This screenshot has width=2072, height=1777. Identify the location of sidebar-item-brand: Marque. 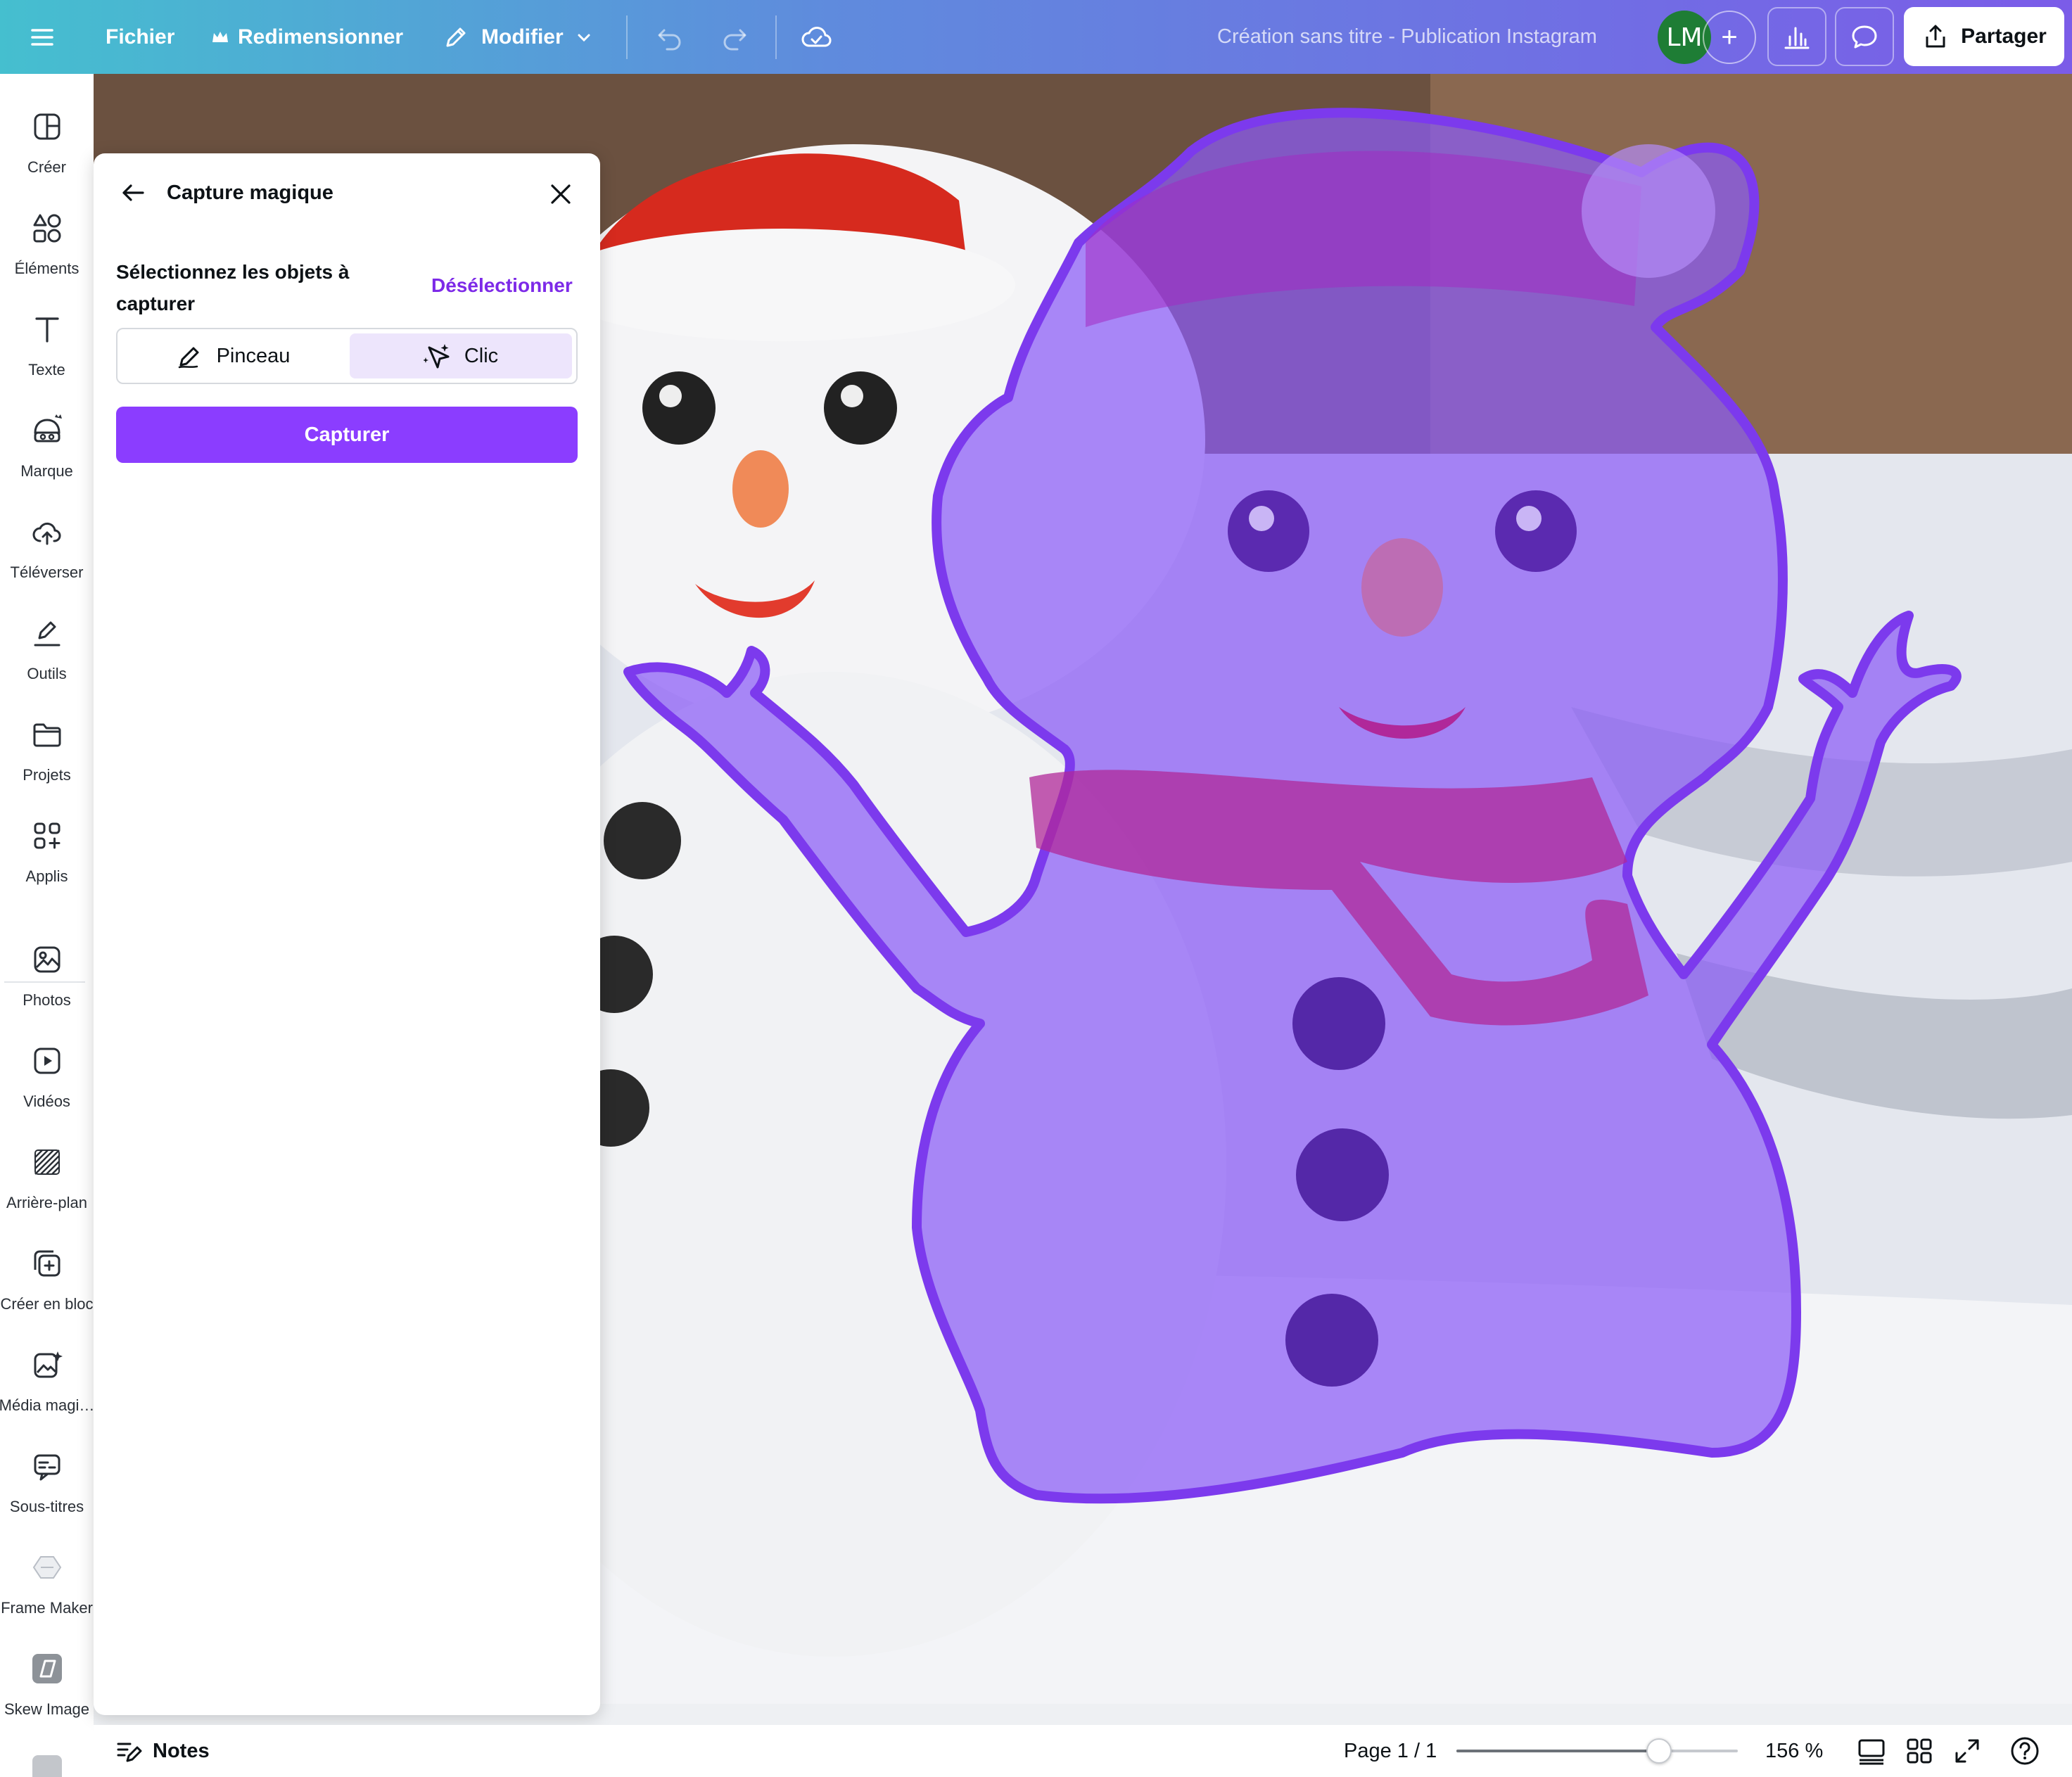
(47, 448).